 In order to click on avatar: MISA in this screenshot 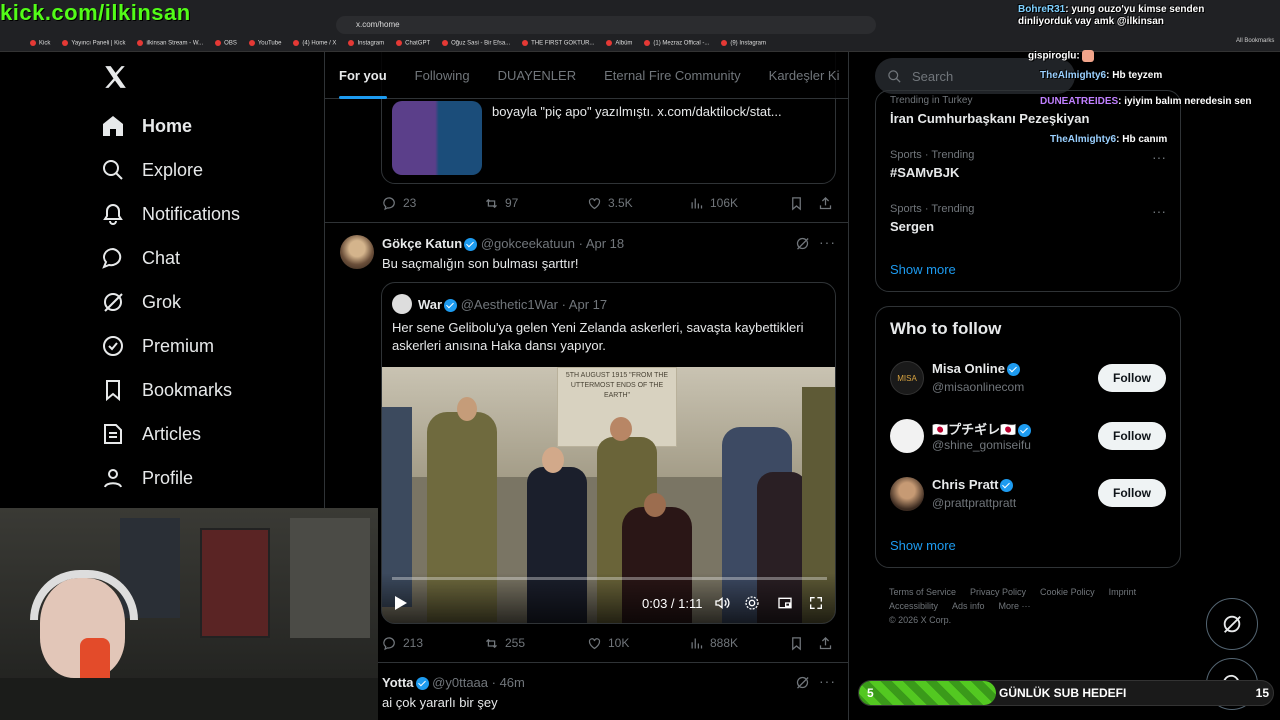, I will do `click(907, 378)`.